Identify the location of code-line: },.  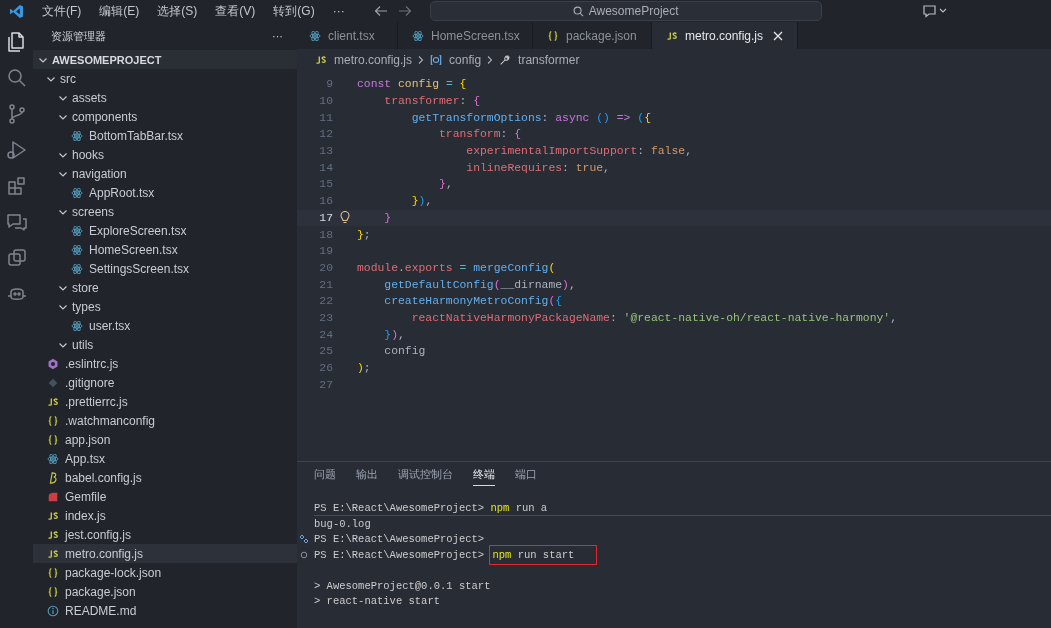
(445, 184).